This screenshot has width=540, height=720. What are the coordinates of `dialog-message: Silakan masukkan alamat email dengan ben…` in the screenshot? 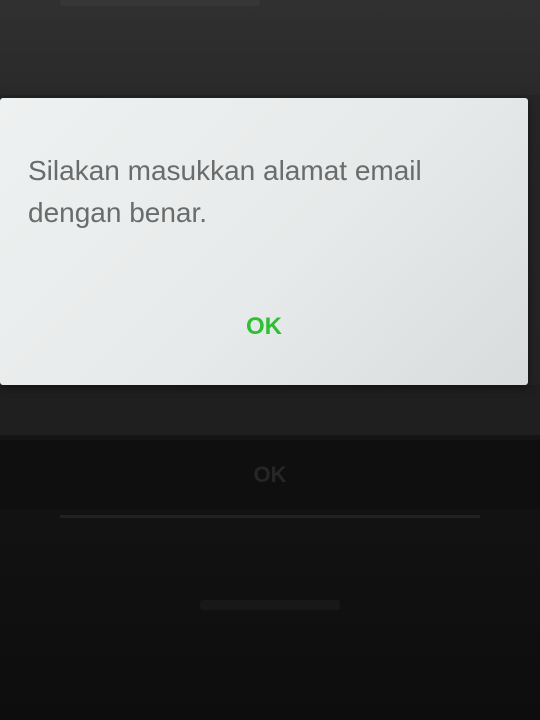 It's located at (225, 191).